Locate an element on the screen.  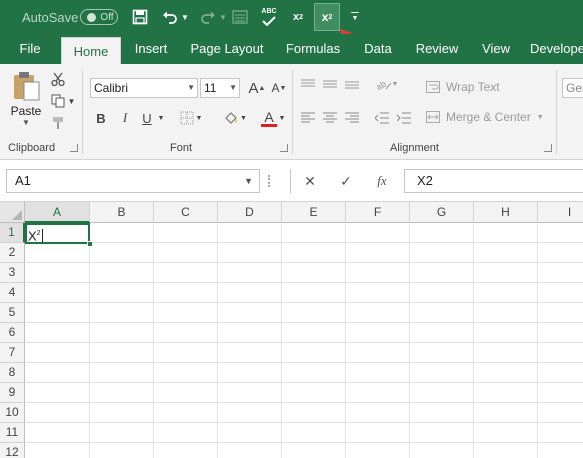
row-header-6: 6 is located at coordinates (12, 333).